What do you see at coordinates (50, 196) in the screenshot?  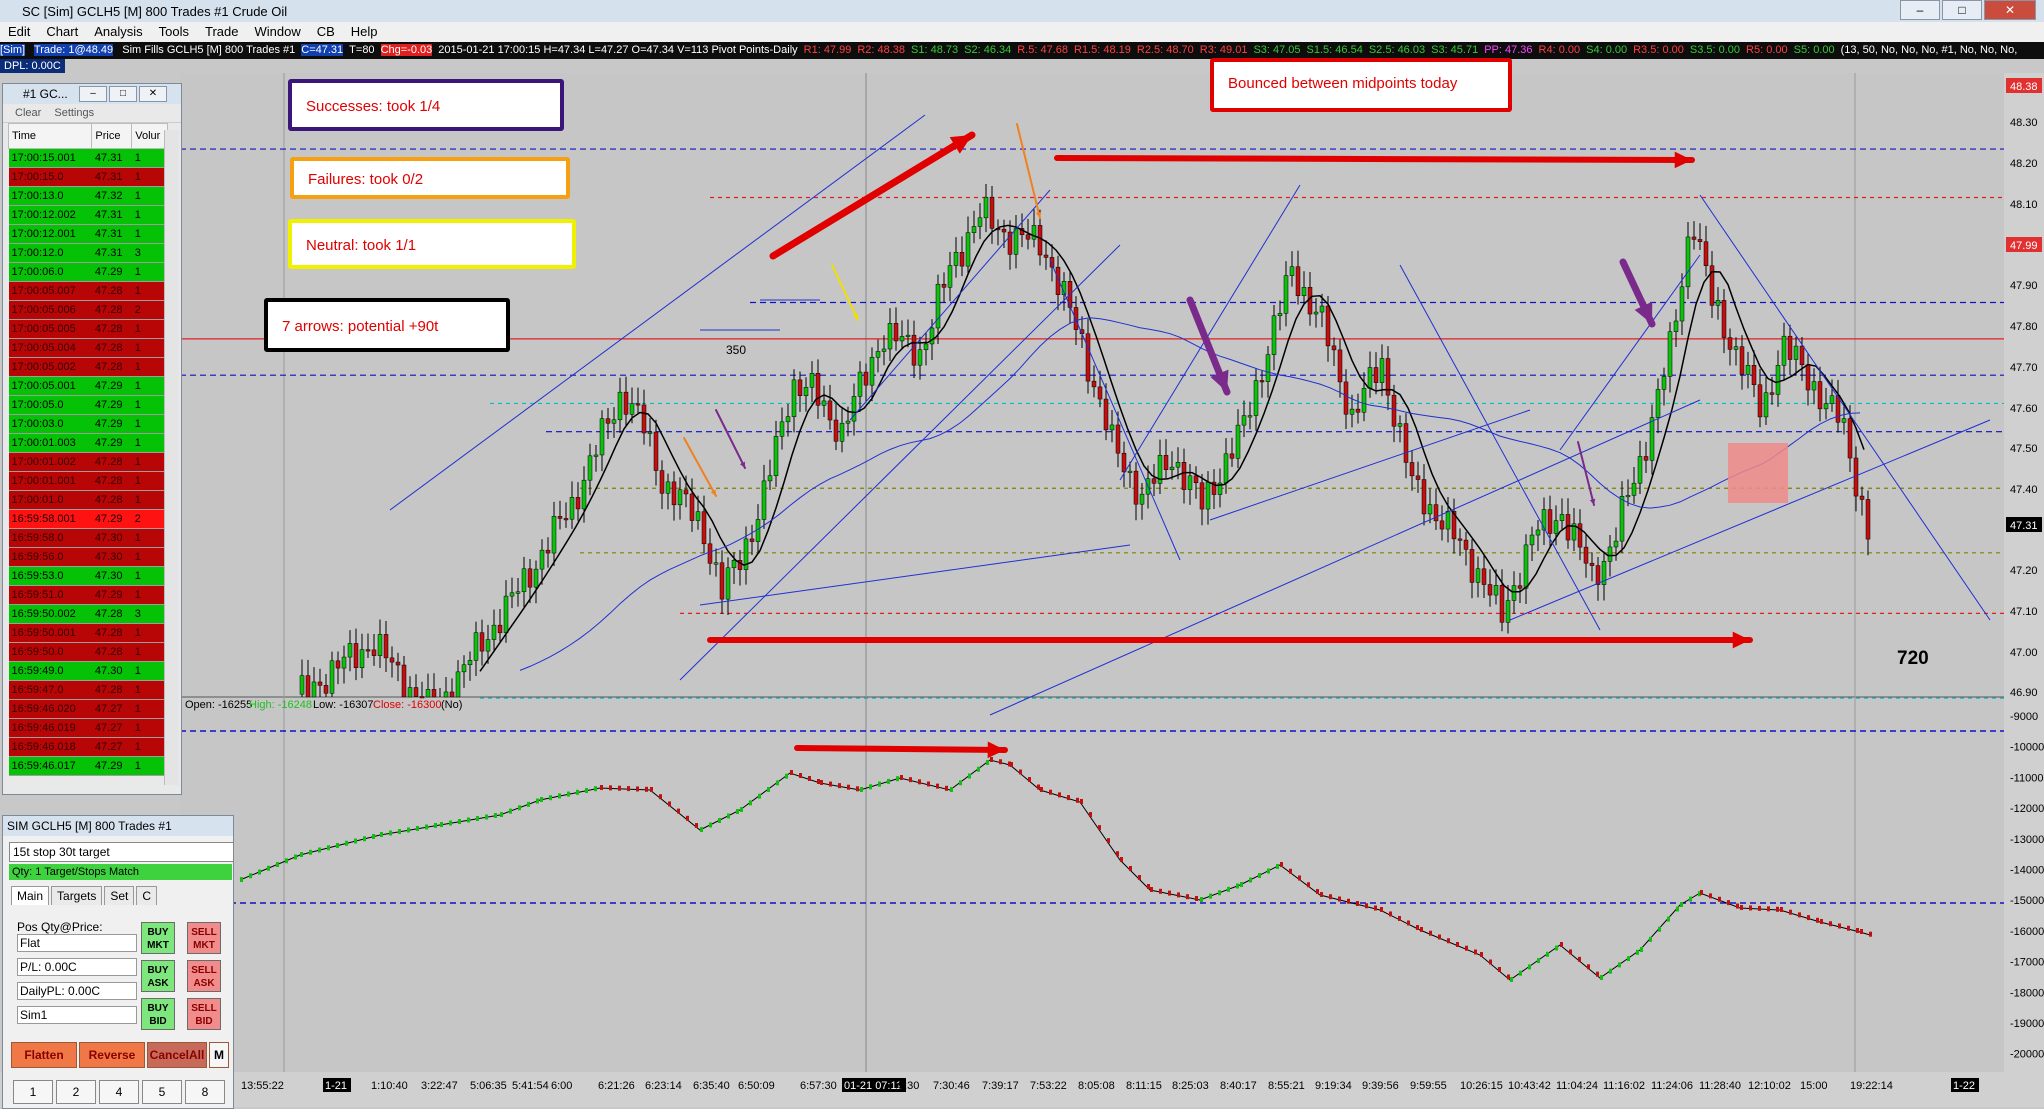 I see `cell-t: 17:00:13.0` at bounding box center [50, 196].